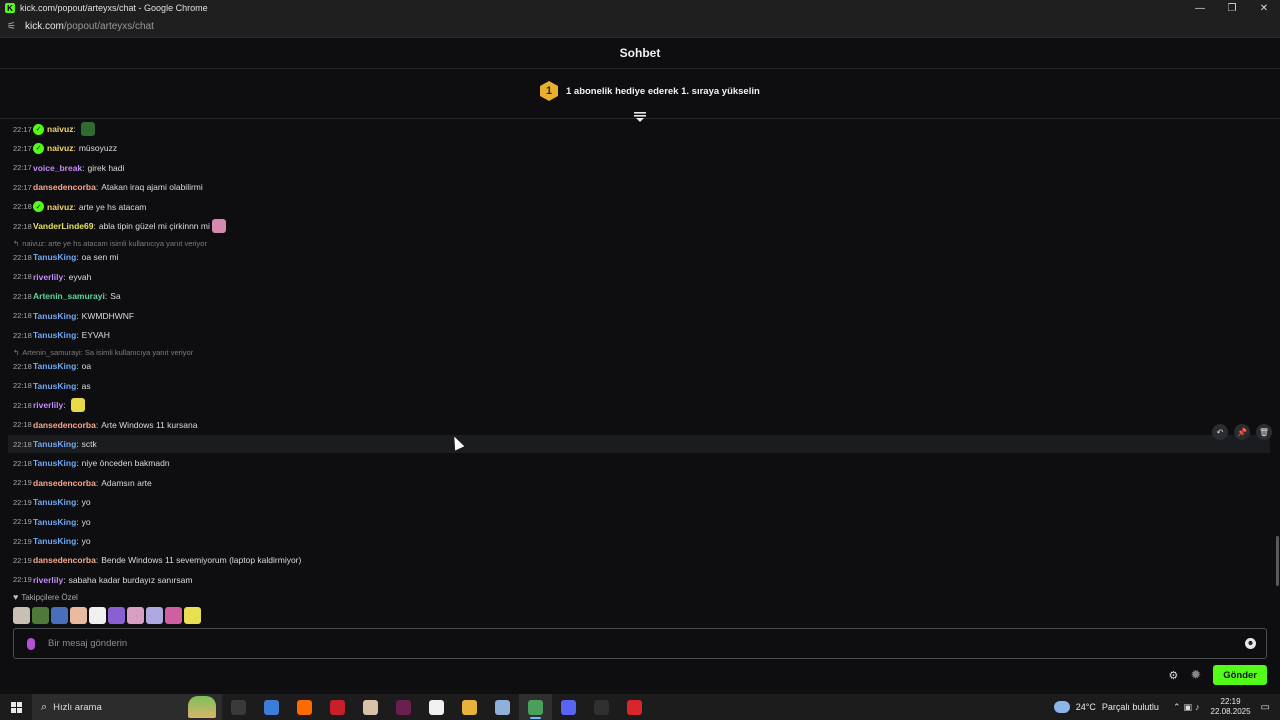  What do you see at coordinates (502, 707) in the screenshot?
I see `taskbar-app-app-notes` at bounding box center [502, 707].